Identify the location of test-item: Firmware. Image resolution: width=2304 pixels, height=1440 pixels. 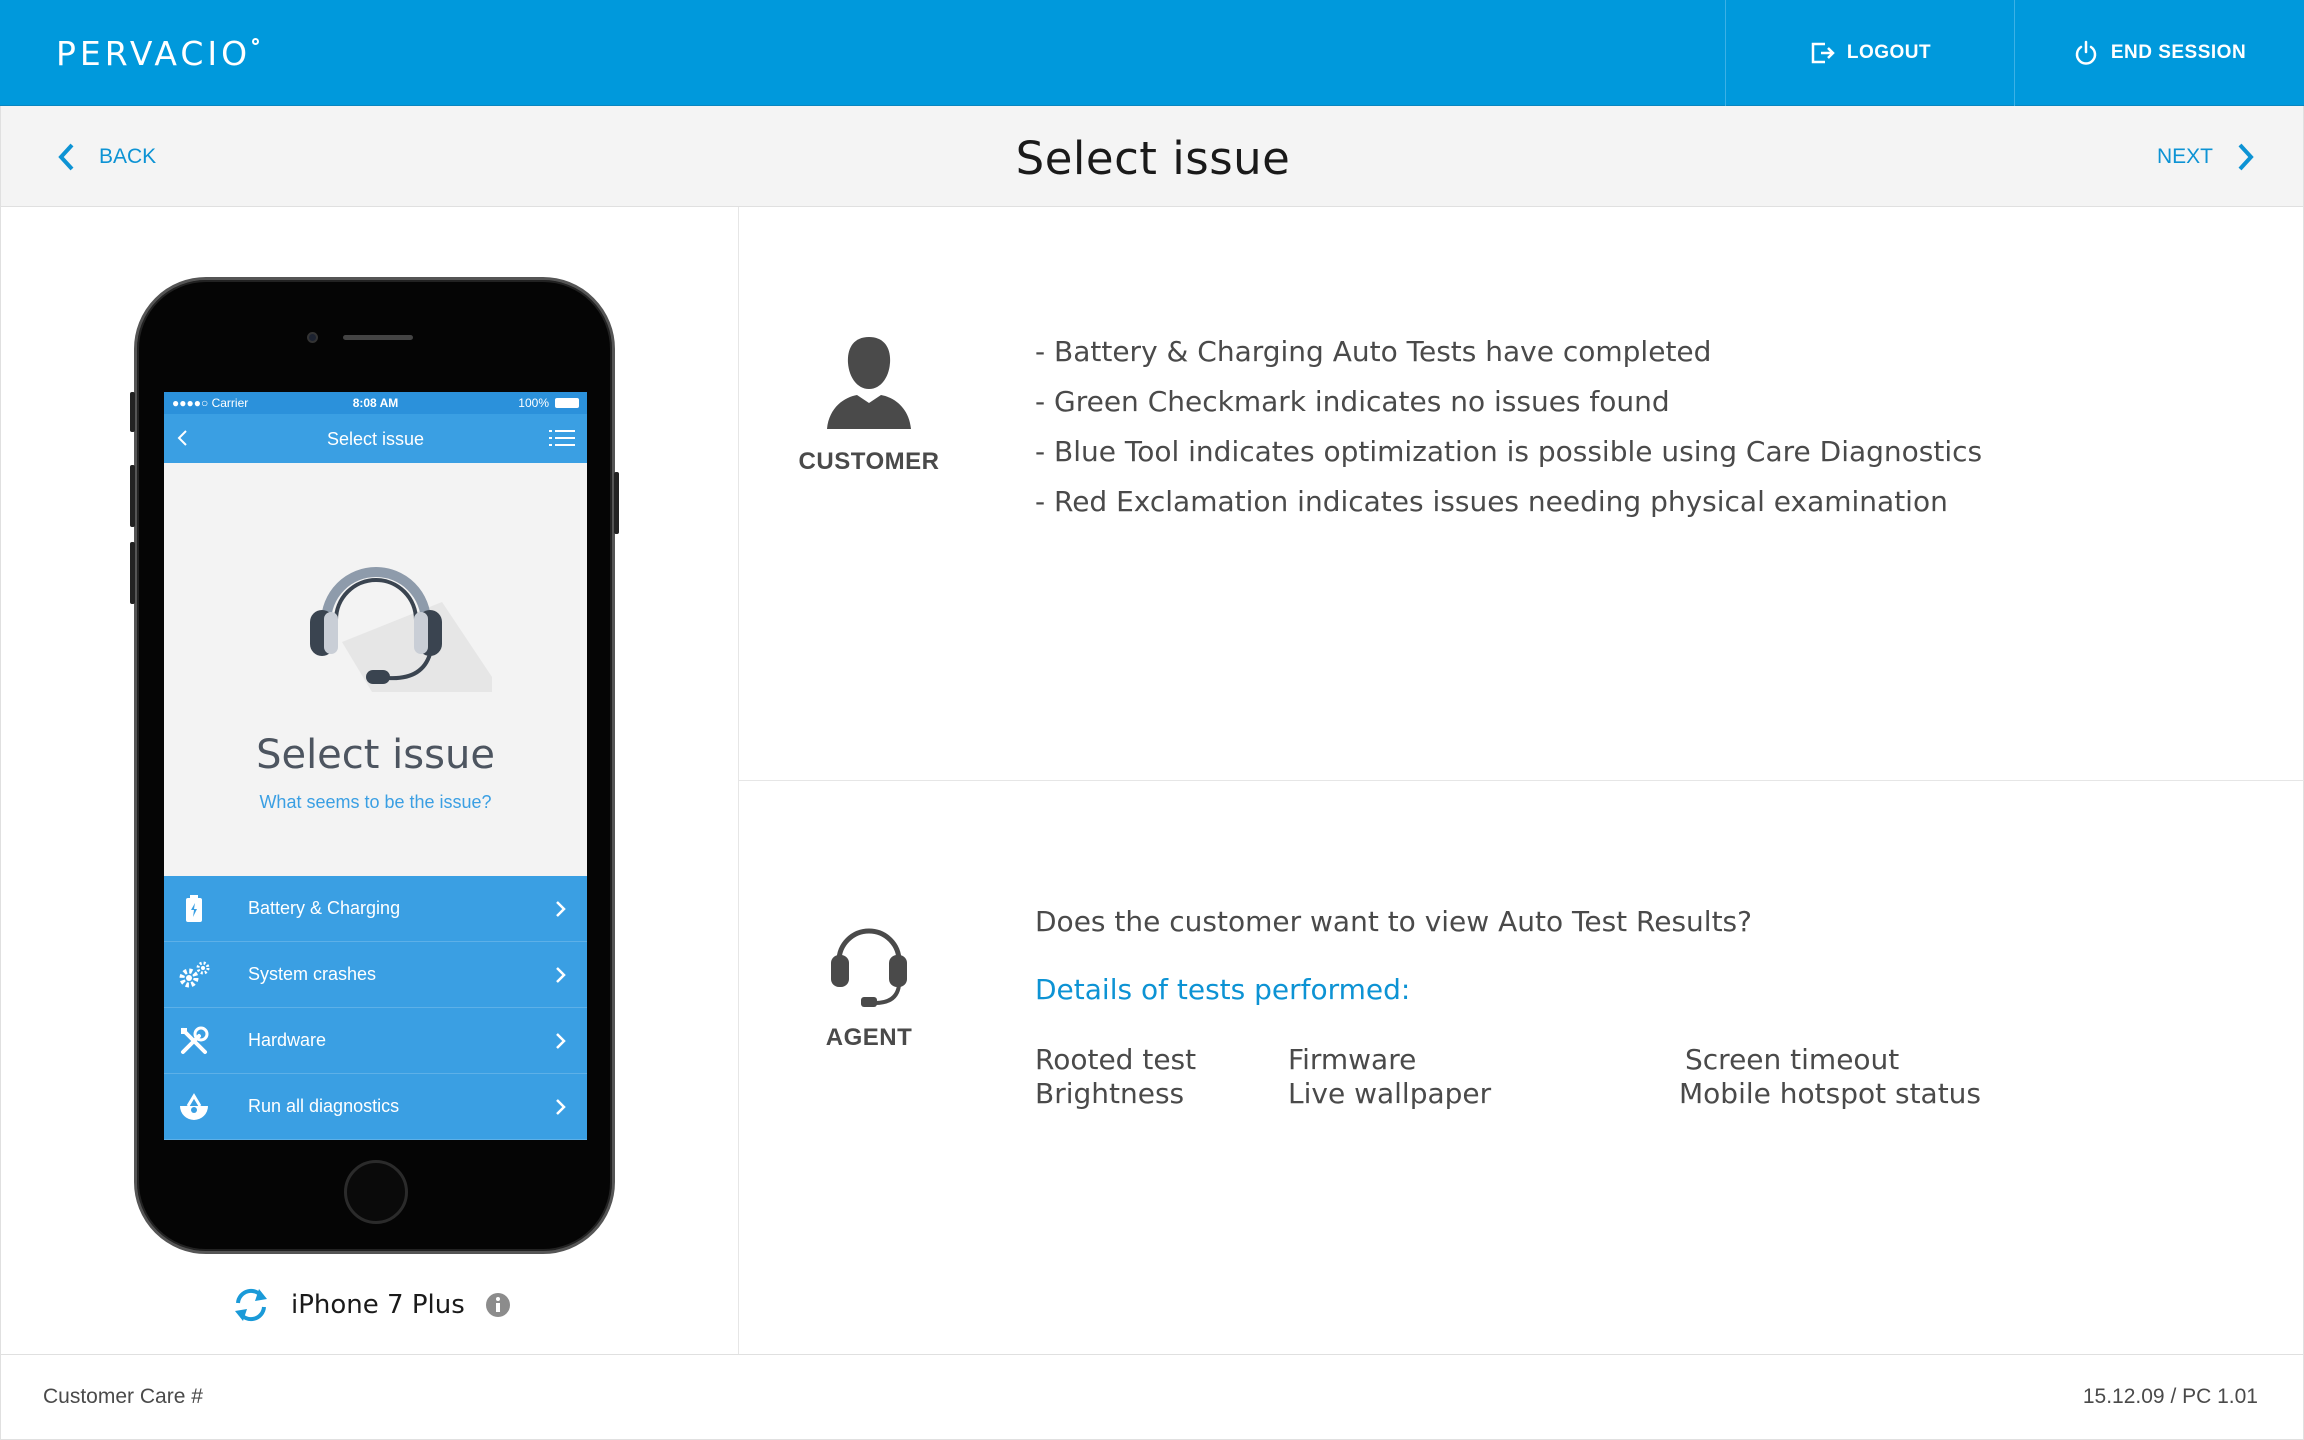
(1352, 1059).